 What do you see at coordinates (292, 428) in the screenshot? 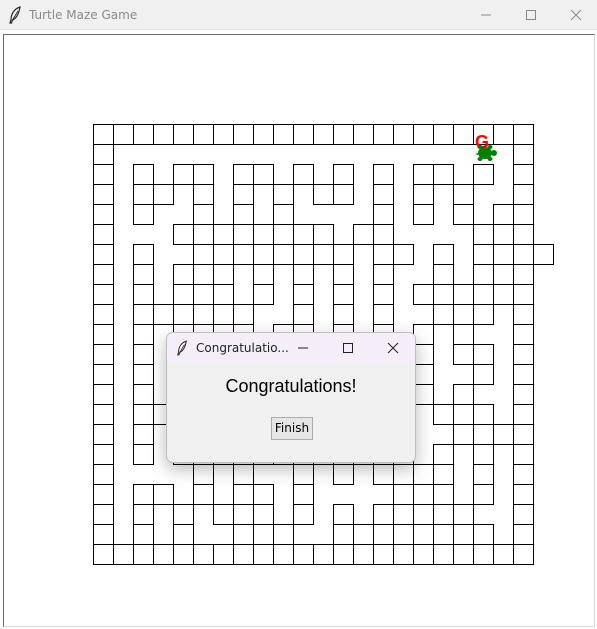
I see `finish-button: Finish` at bounding box center [292, 428].